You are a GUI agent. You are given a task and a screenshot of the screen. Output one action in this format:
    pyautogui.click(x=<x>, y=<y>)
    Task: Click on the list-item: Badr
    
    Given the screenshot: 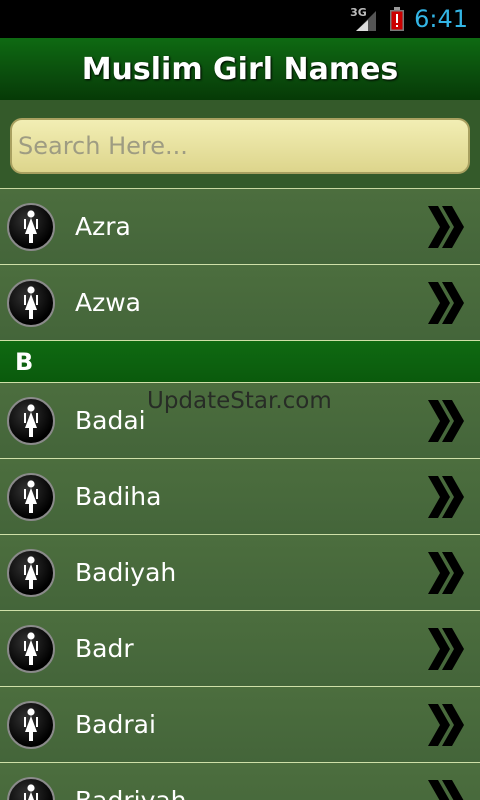 What is the action you would take?
    pyautogui.click(x=240, y=648)
    